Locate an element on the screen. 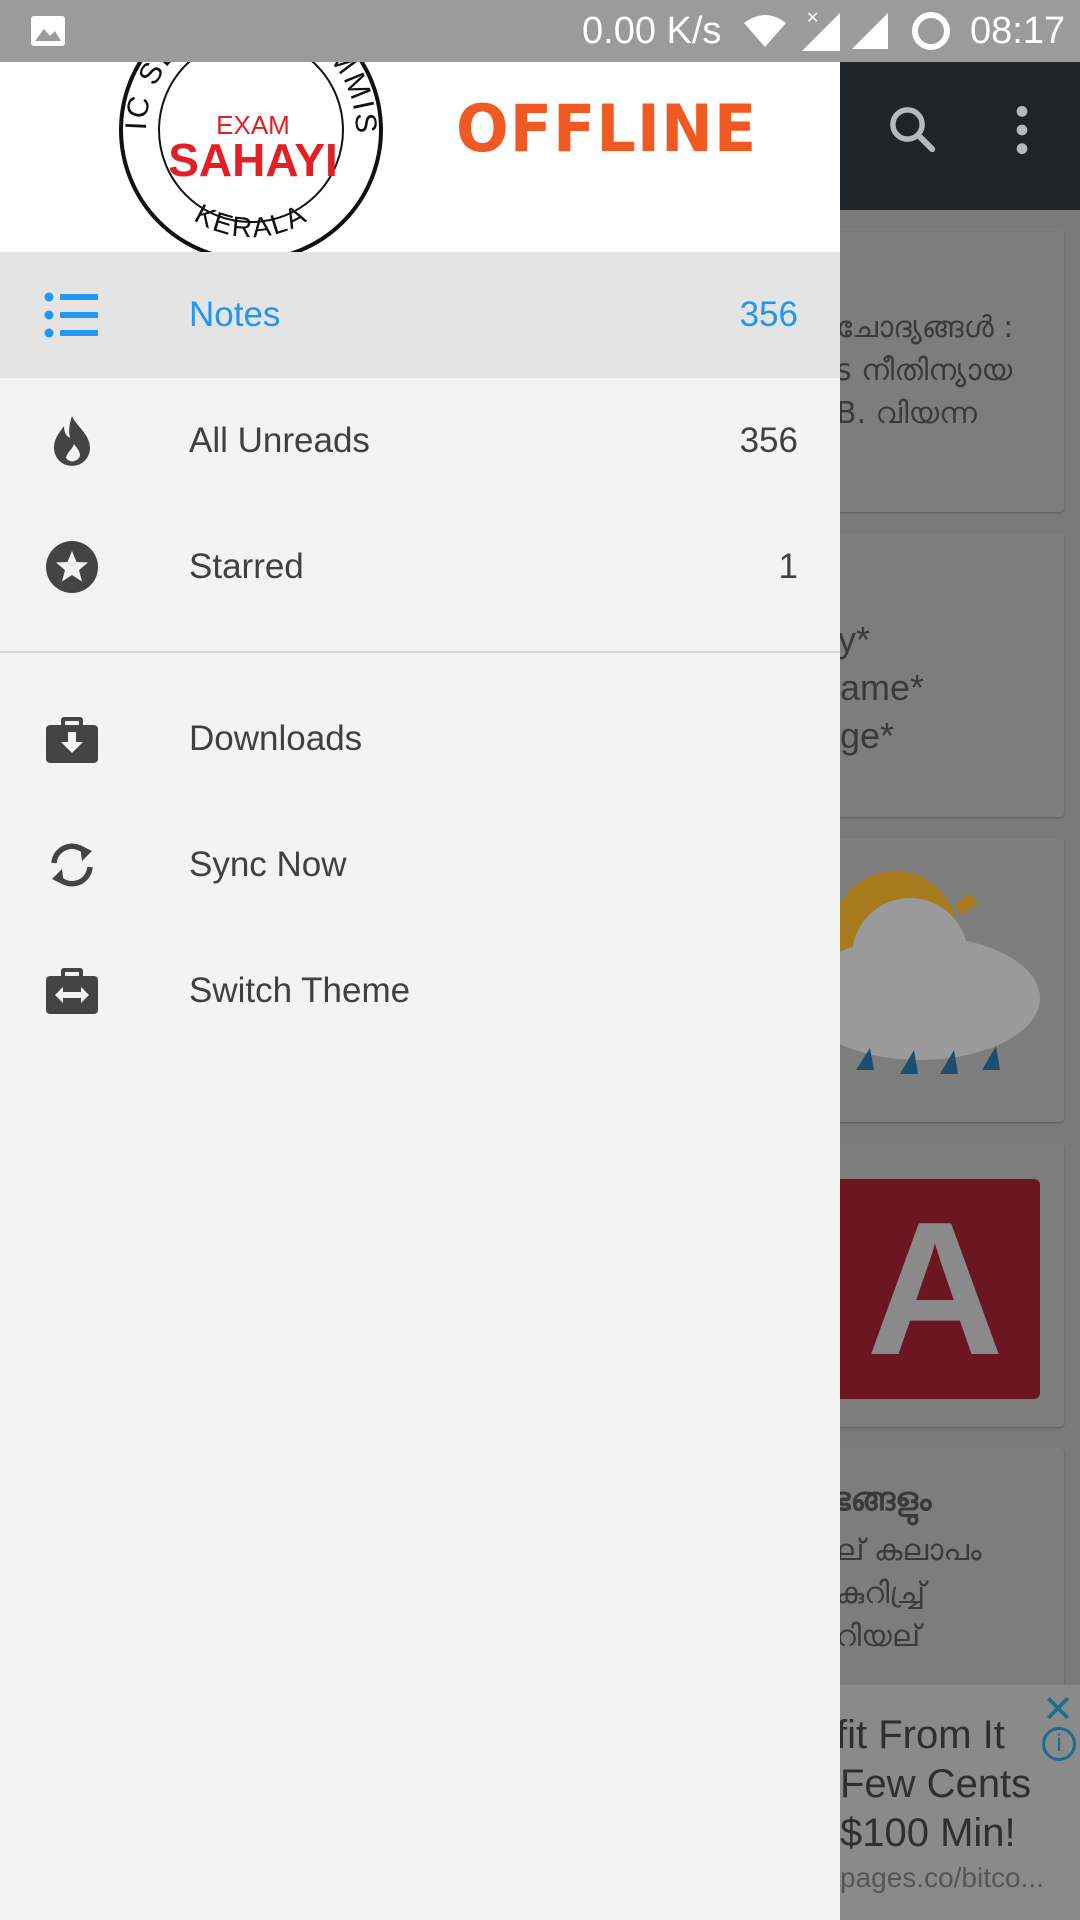 The height and width of the screenshot is (1920, 1080). card-text: ല് കലാപം is located at coordinates (909, 1550).